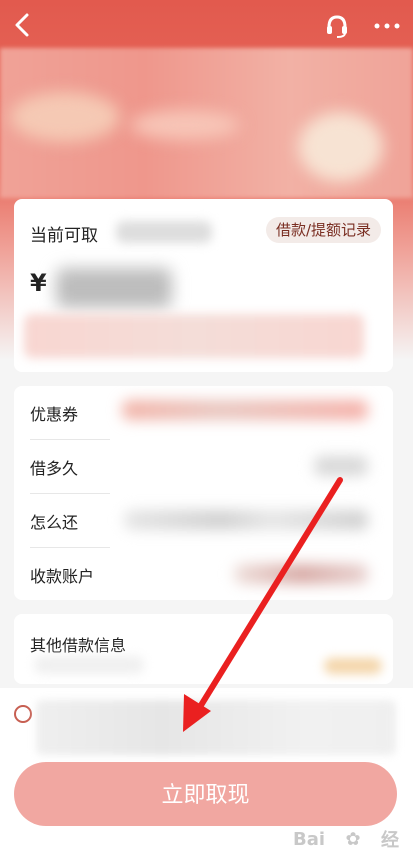 This screenshot has width=413, height=859. What do you see at coordinates (353, 839) in the screenshot?
I see `paw-icon: ✿` at bounding box center [353, 839].